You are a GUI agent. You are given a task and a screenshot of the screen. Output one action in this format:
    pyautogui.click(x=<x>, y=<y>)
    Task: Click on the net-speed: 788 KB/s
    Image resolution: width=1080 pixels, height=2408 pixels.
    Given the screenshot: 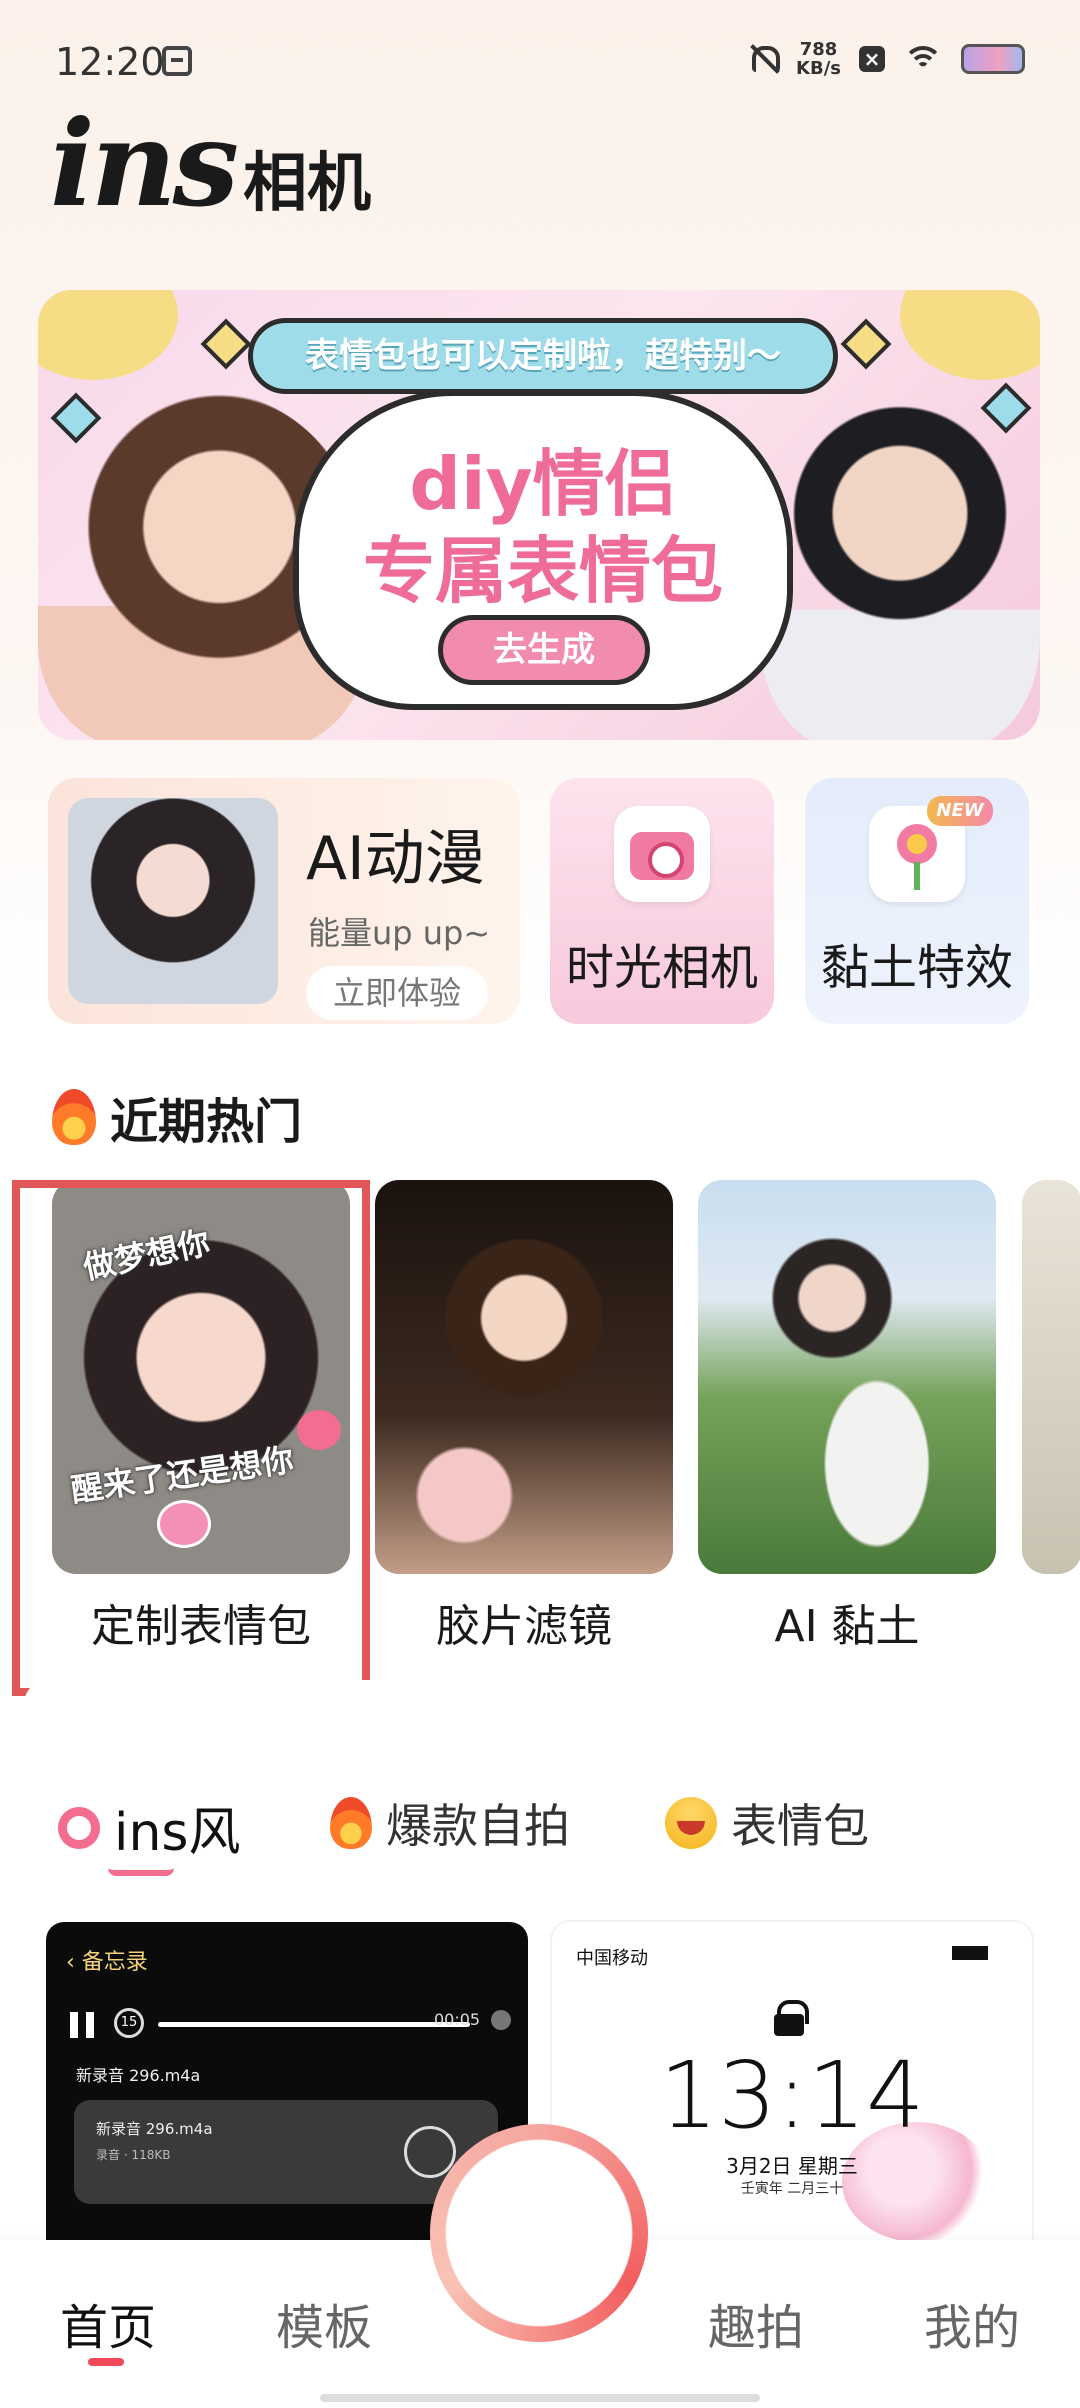 What is the action you would take?
    pyautogui.click(x=818, y=59)
    